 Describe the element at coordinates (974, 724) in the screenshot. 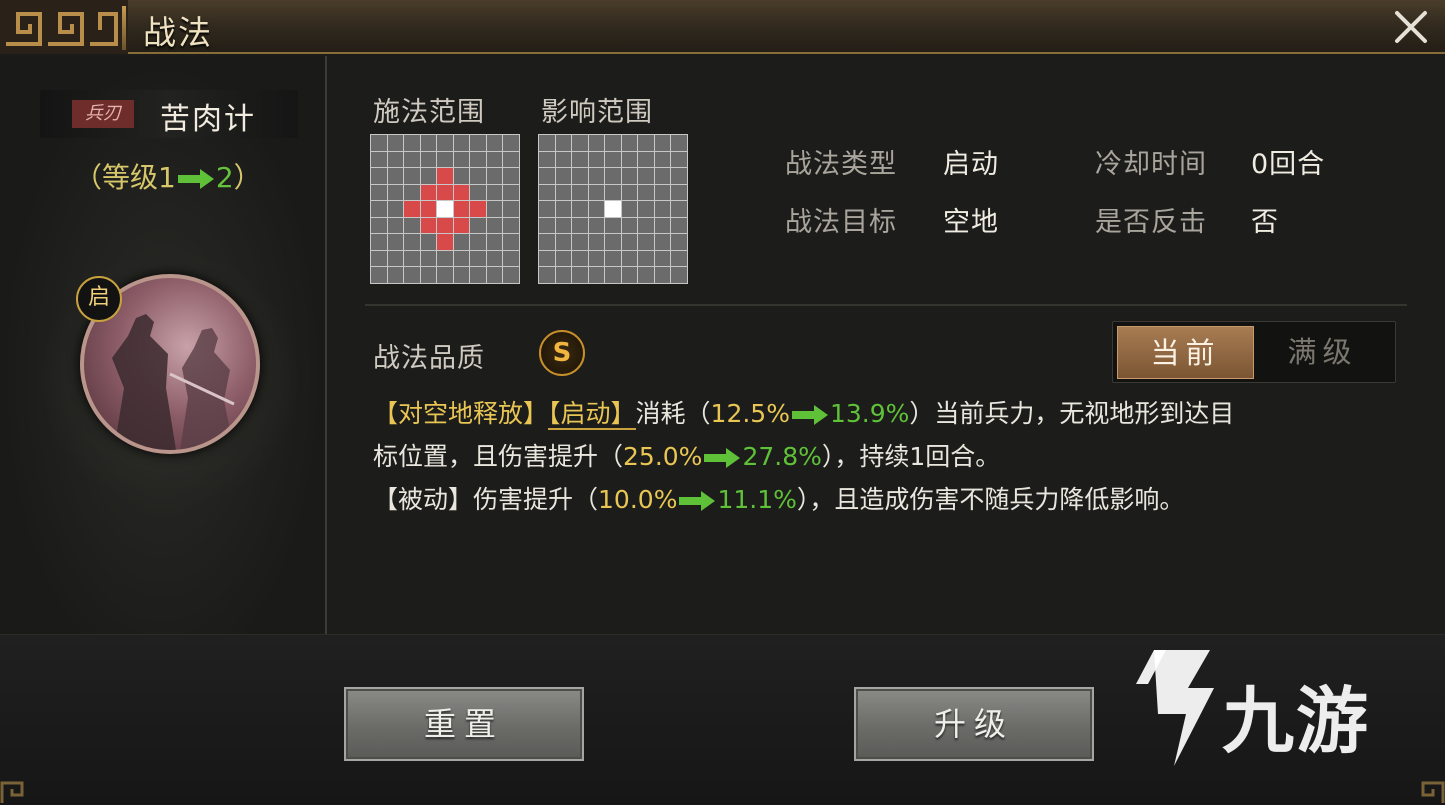

I see `upgrade-button: 升级` at that location.